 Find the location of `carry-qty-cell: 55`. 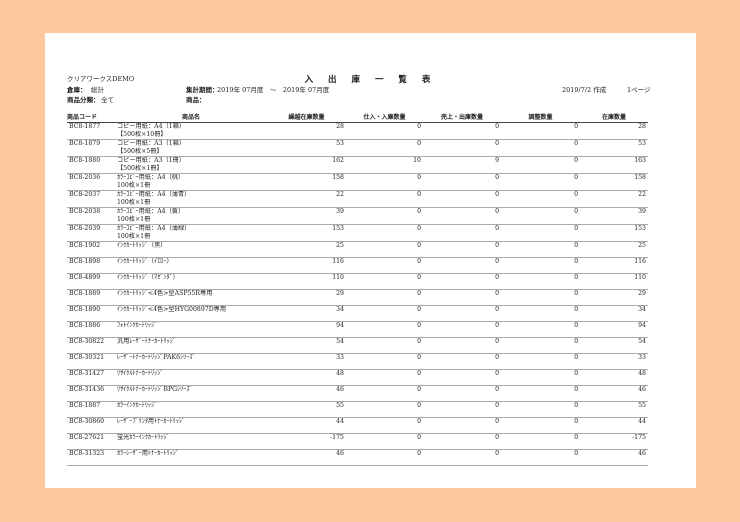

carry-qty-cell: 55 is located at coordinates (340, 405).